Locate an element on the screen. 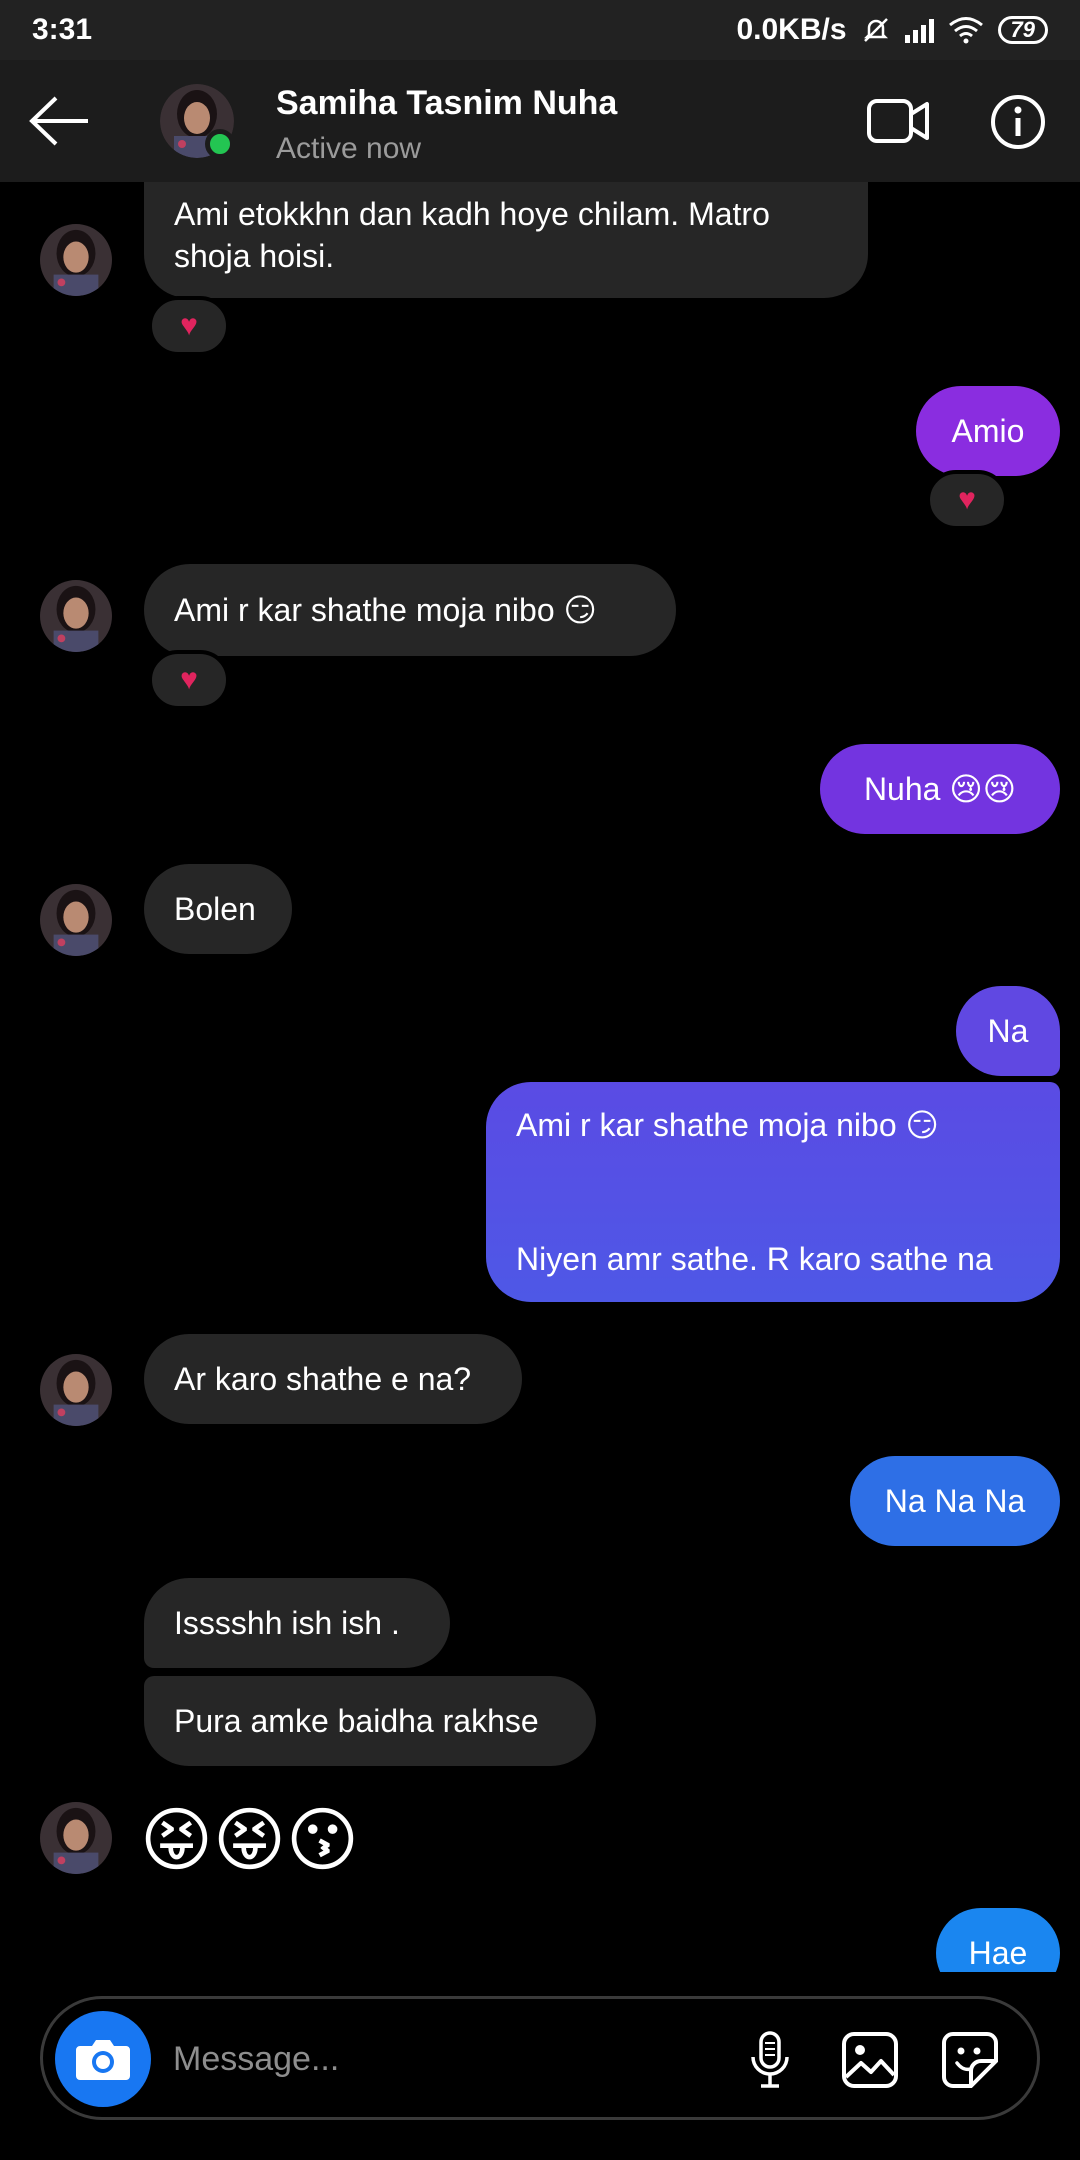 Image resolution: width=1080 pixels, height=2160 pixels. message-input is located at coordinates (453, 2059).